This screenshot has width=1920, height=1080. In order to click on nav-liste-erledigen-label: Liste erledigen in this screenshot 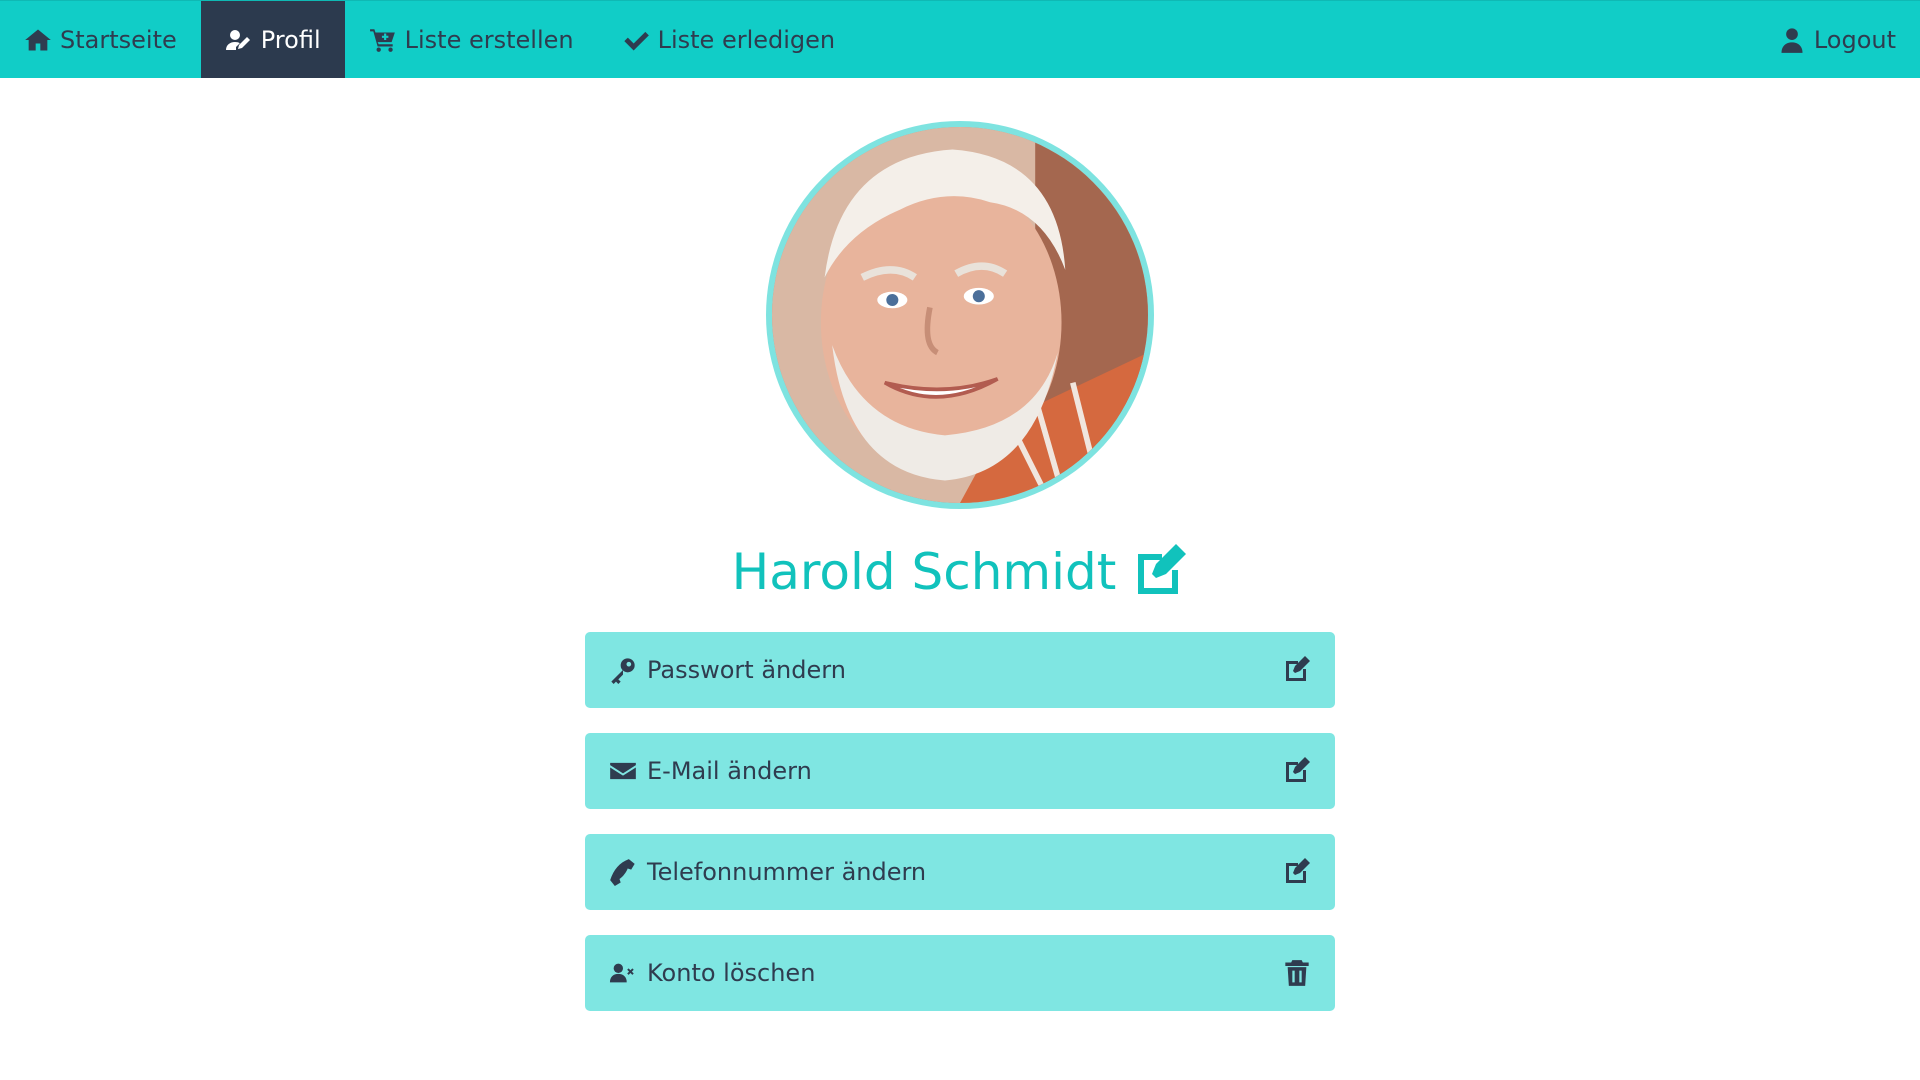, I will do `click(746, 39)`.